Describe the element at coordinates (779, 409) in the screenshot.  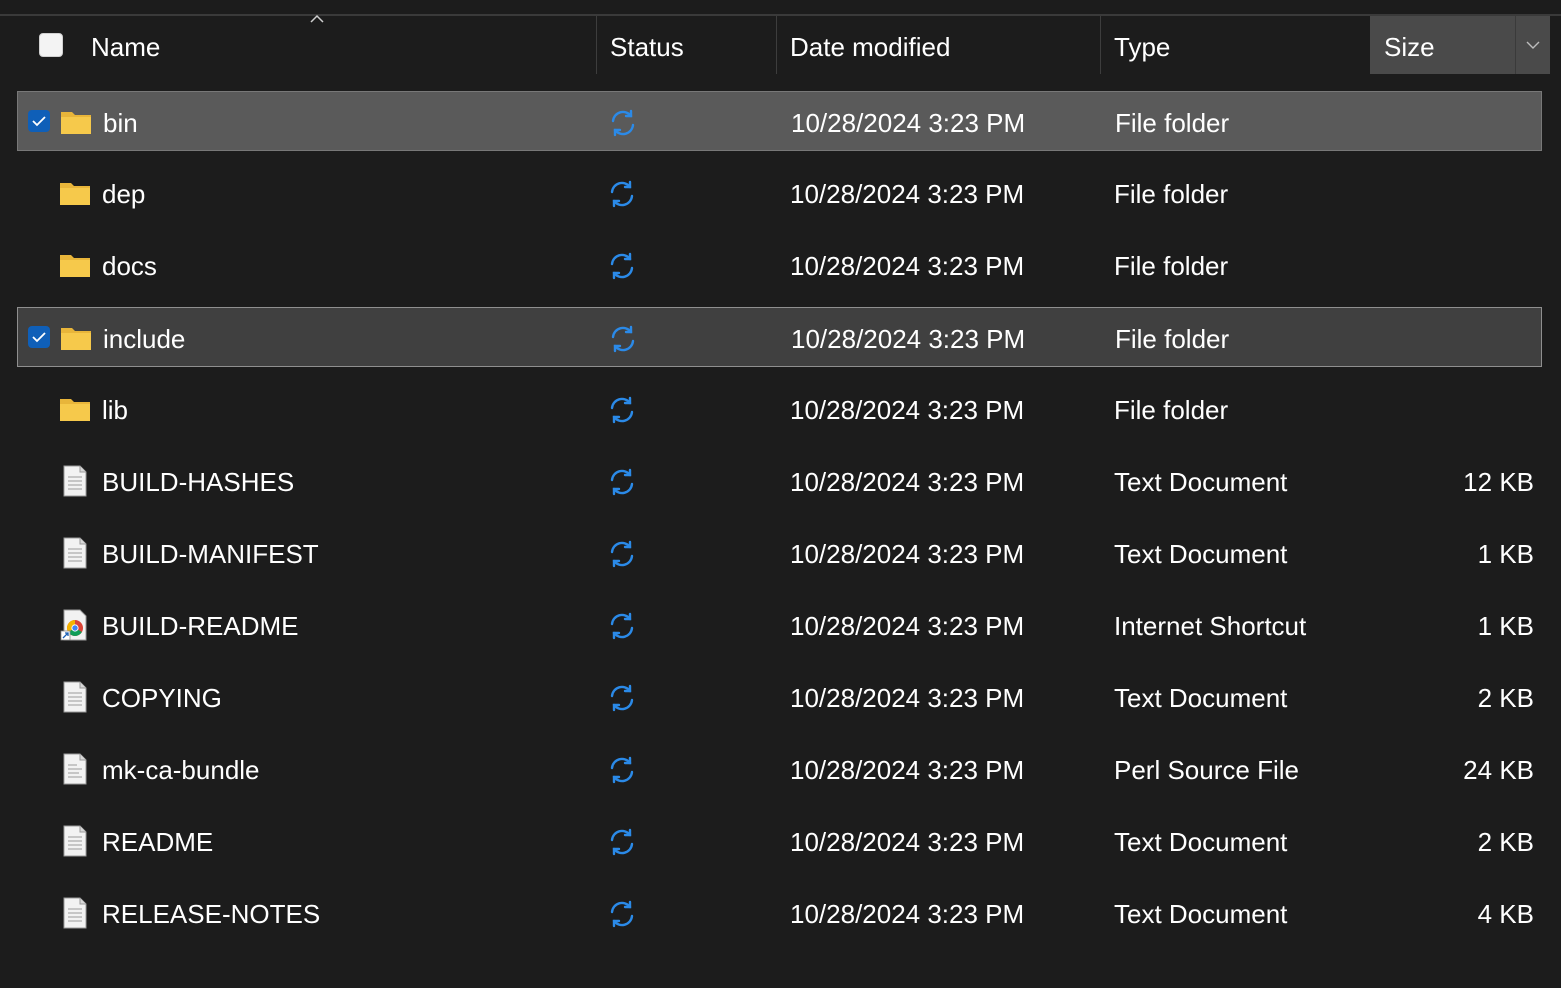
I see `file-row: lib 10/28/2024 3:23 PM File folder` at that location.